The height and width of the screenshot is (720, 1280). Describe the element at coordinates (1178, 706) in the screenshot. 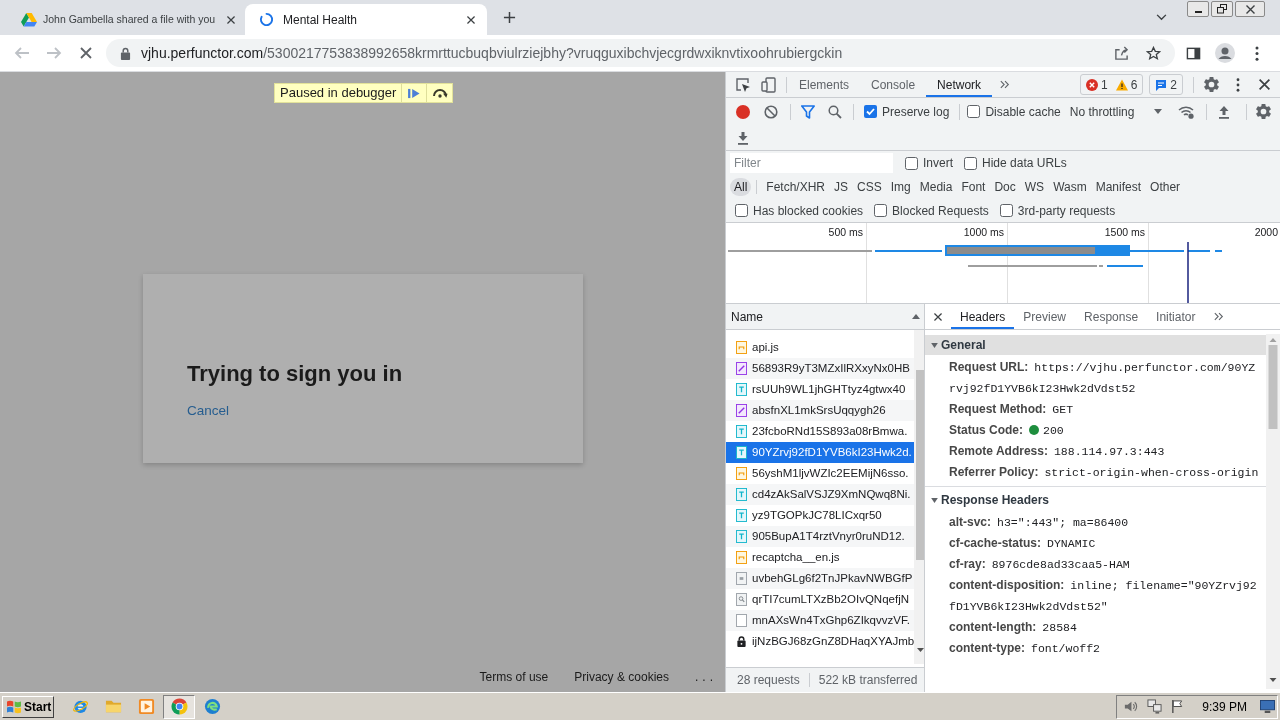

I see `flag-icon` at that location.